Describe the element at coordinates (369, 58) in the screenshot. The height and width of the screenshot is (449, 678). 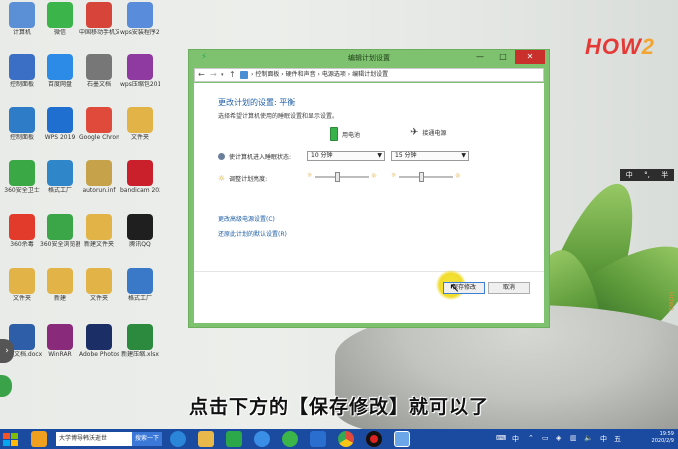
I see `window-titlebar: ⚡ 编辑计划设置 — □ ✕` at that location.